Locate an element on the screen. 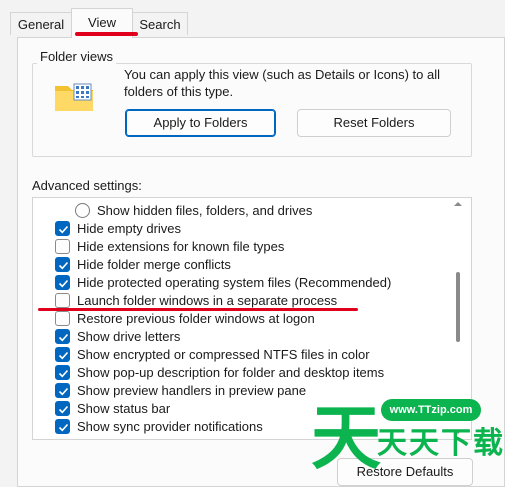 The width and height of the screenshot is (505, 487). list-item-label: Show preview handlers in preview pane is located at coordinates (192, 390).